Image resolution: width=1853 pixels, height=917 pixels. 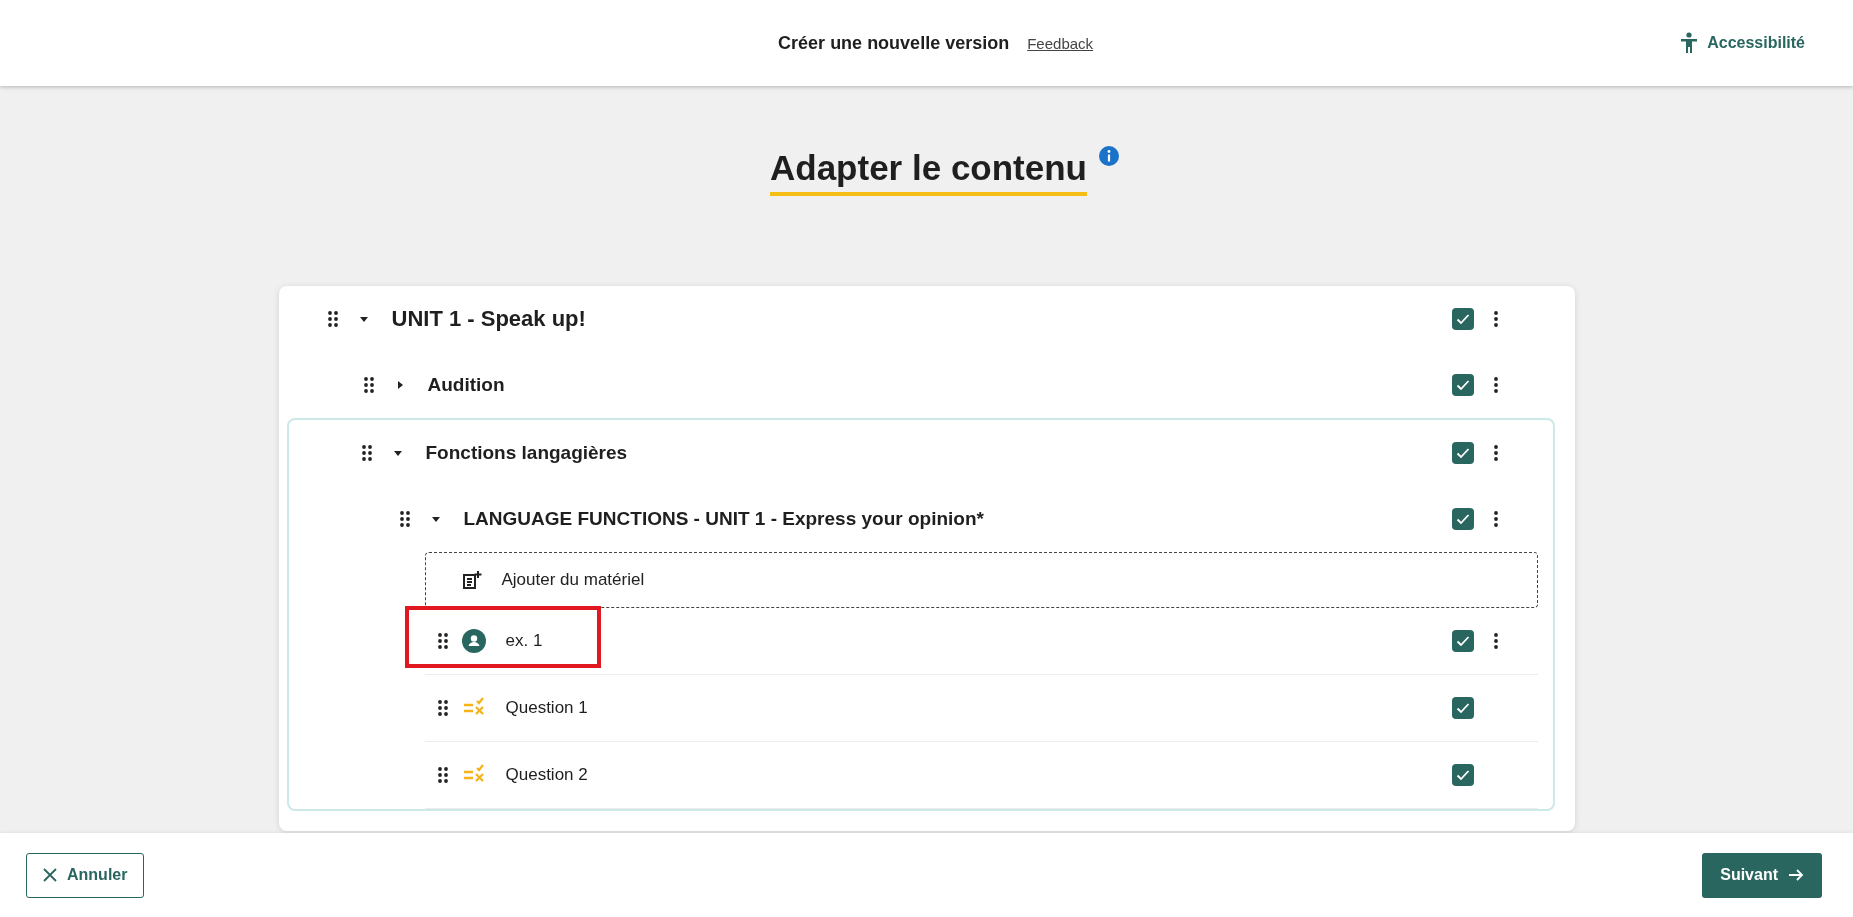 What do you see at coordinates (547, 775) in the screenshot?
I see `item-title: Question 2` at bounding box center [547, 775].